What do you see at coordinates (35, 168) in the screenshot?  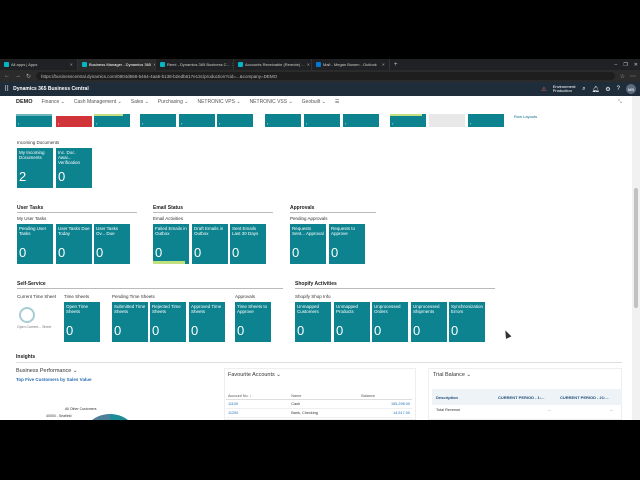 I see `tile-my-incoming-documents: My Incoming Documents 2` at bounding box center [35, 168].